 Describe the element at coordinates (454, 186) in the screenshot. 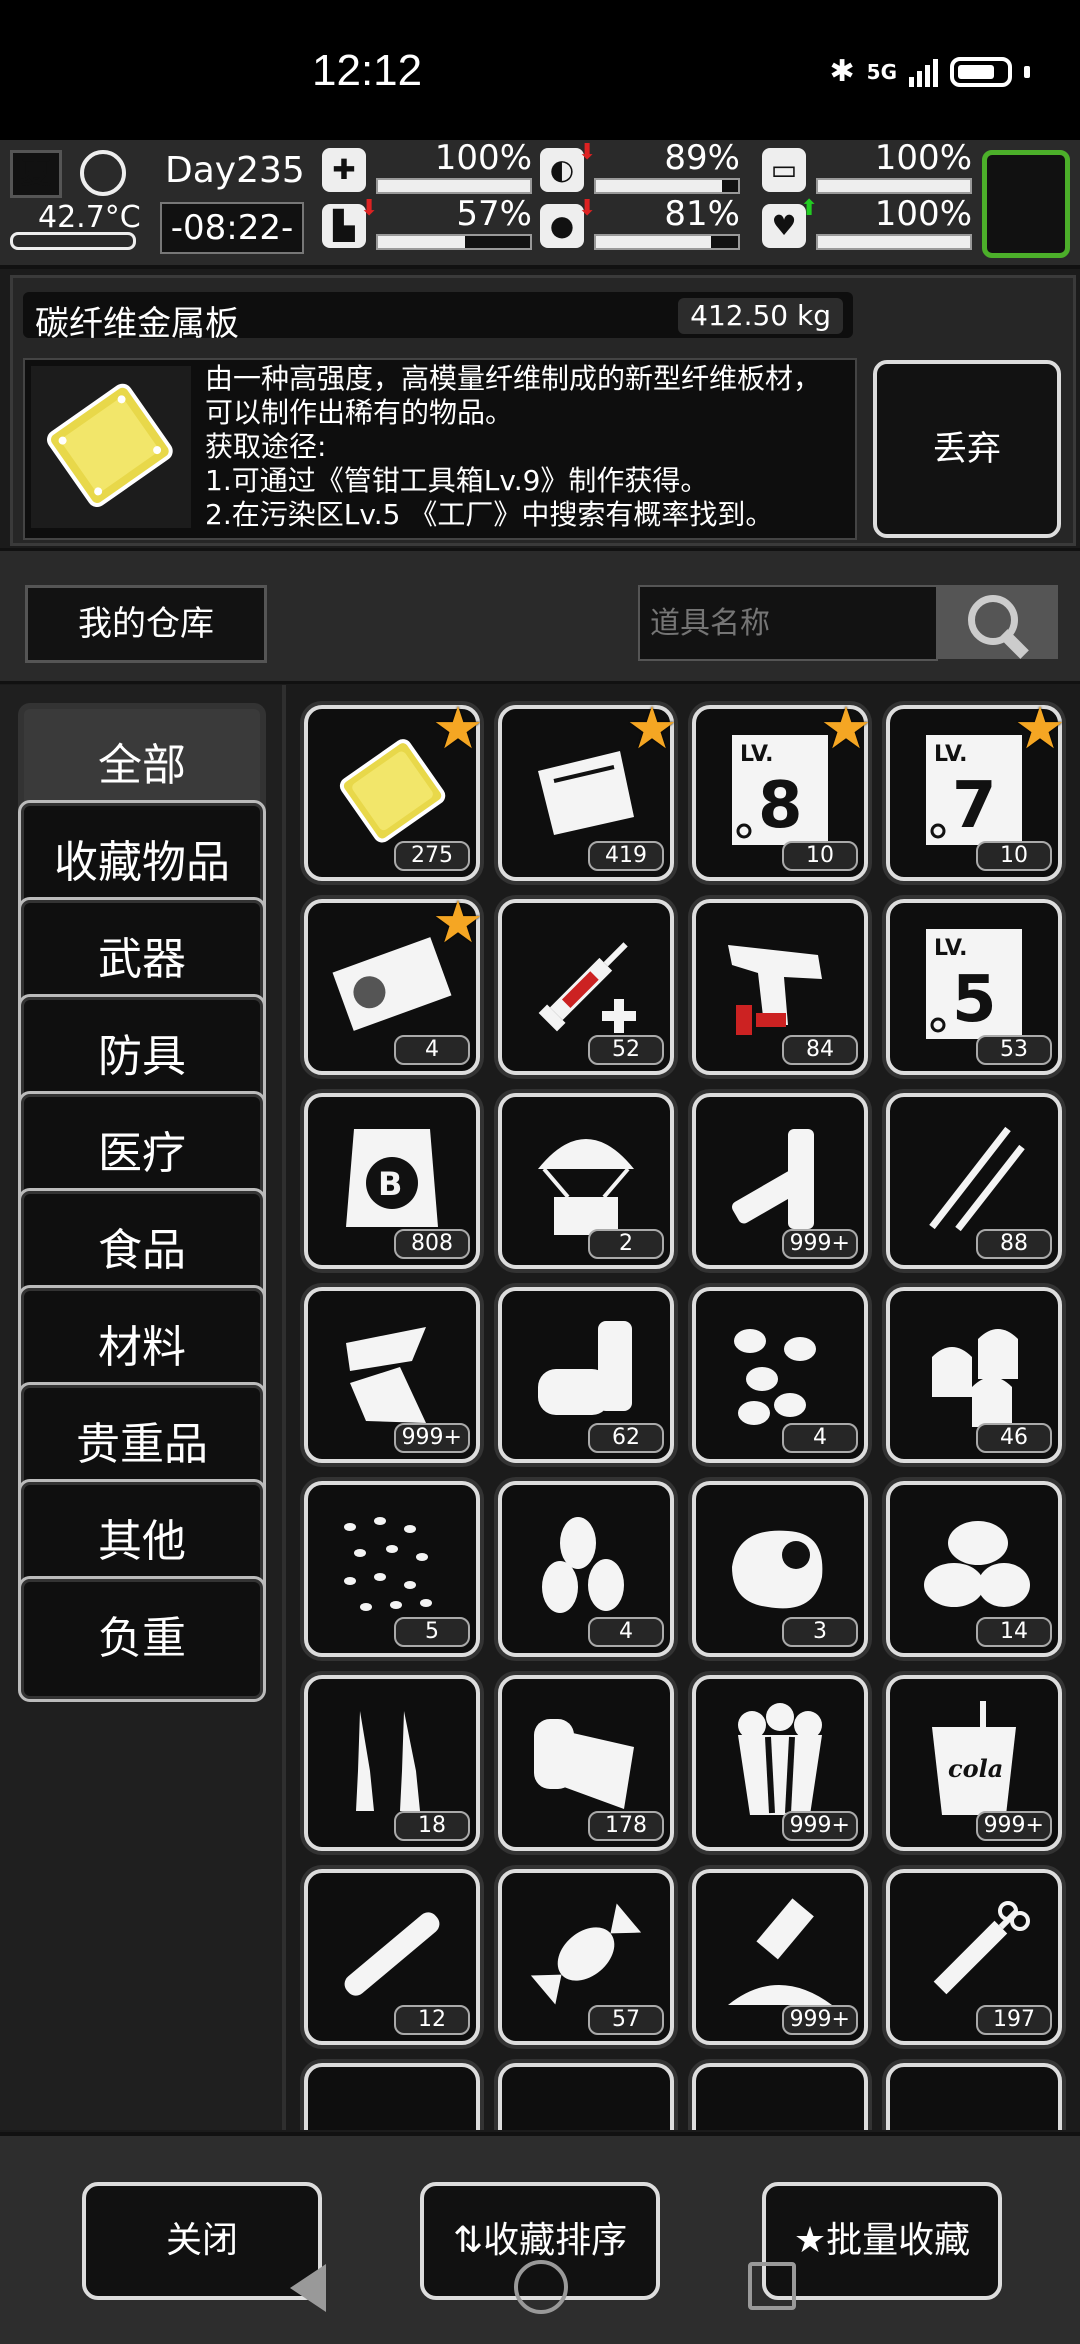

I see `health-bar-fill` at that location.